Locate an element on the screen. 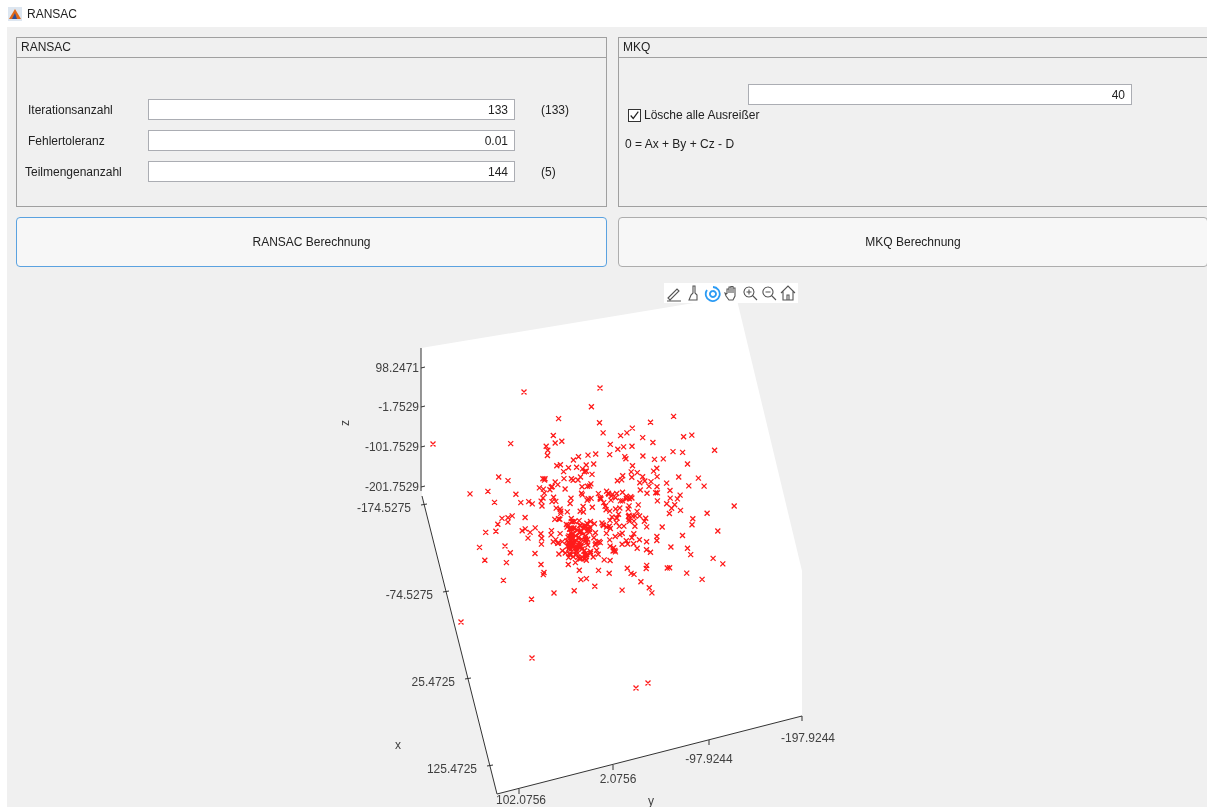  compute-button: MKQ Berechnung is located at coordinates (912, 242).